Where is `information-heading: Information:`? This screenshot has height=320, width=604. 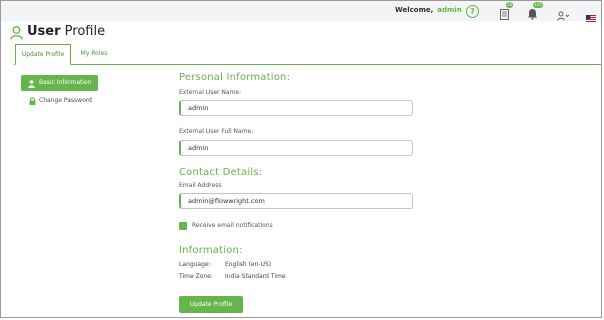
information-heading: Information: is located at coordinates (211, 250).